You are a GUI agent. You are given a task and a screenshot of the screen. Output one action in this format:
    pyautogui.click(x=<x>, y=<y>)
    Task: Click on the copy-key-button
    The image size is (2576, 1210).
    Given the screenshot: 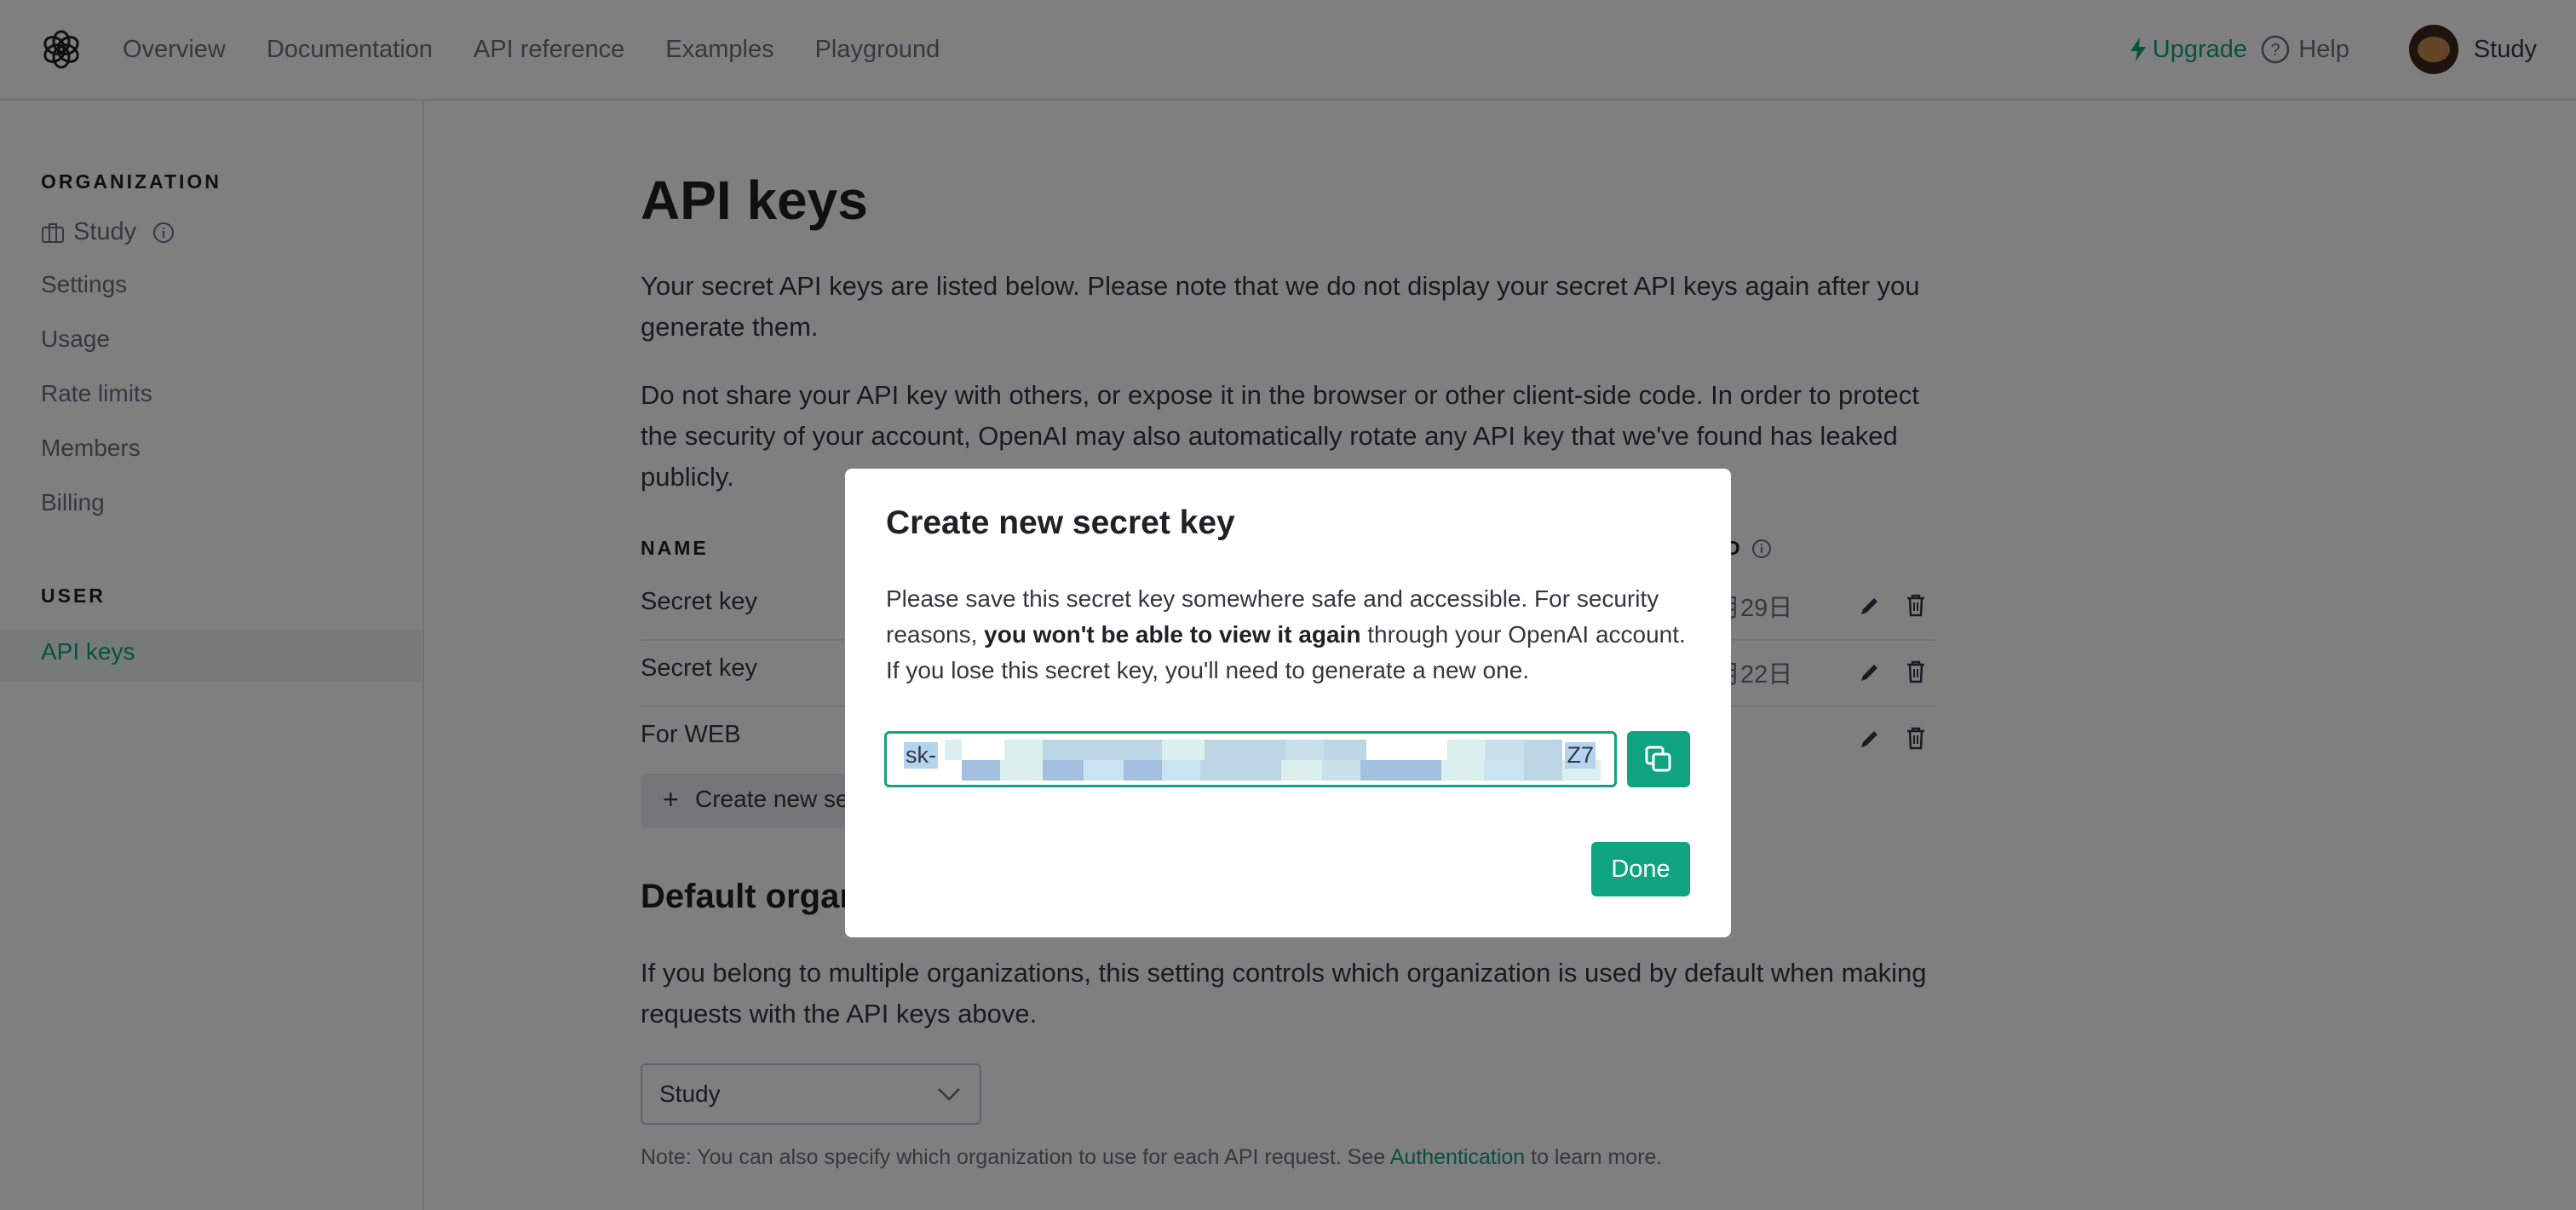 What is the action you would take?
    pyautogui.click(x=1658, y=759)
    